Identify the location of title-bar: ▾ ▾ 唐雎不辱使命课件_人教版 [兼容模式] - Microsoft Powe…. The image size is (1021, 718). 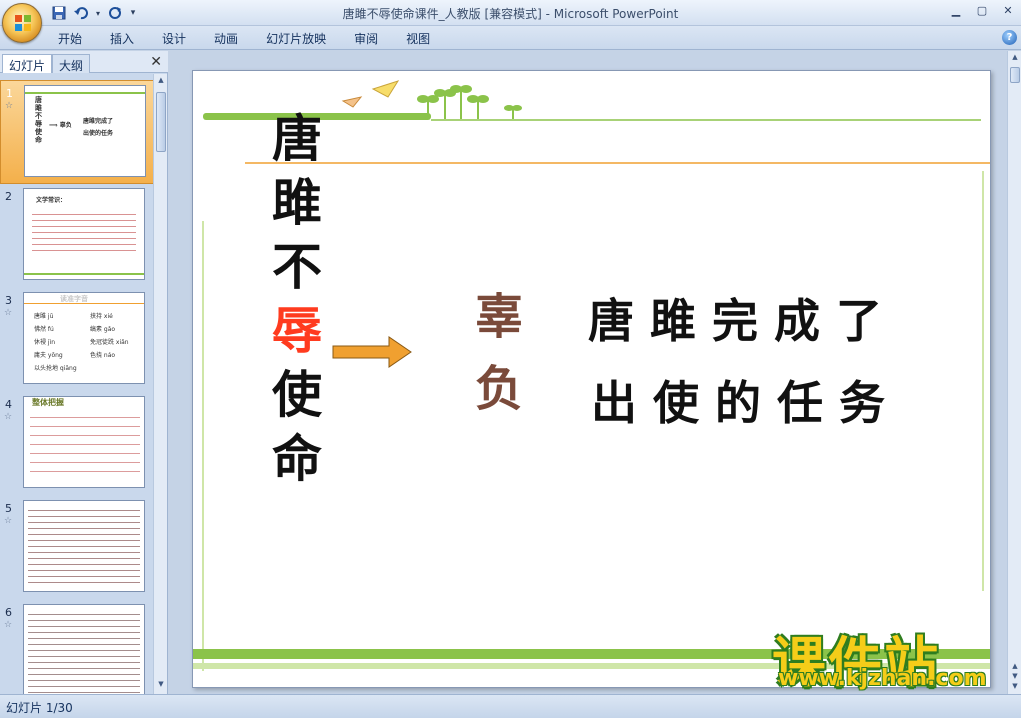
(510, 13).